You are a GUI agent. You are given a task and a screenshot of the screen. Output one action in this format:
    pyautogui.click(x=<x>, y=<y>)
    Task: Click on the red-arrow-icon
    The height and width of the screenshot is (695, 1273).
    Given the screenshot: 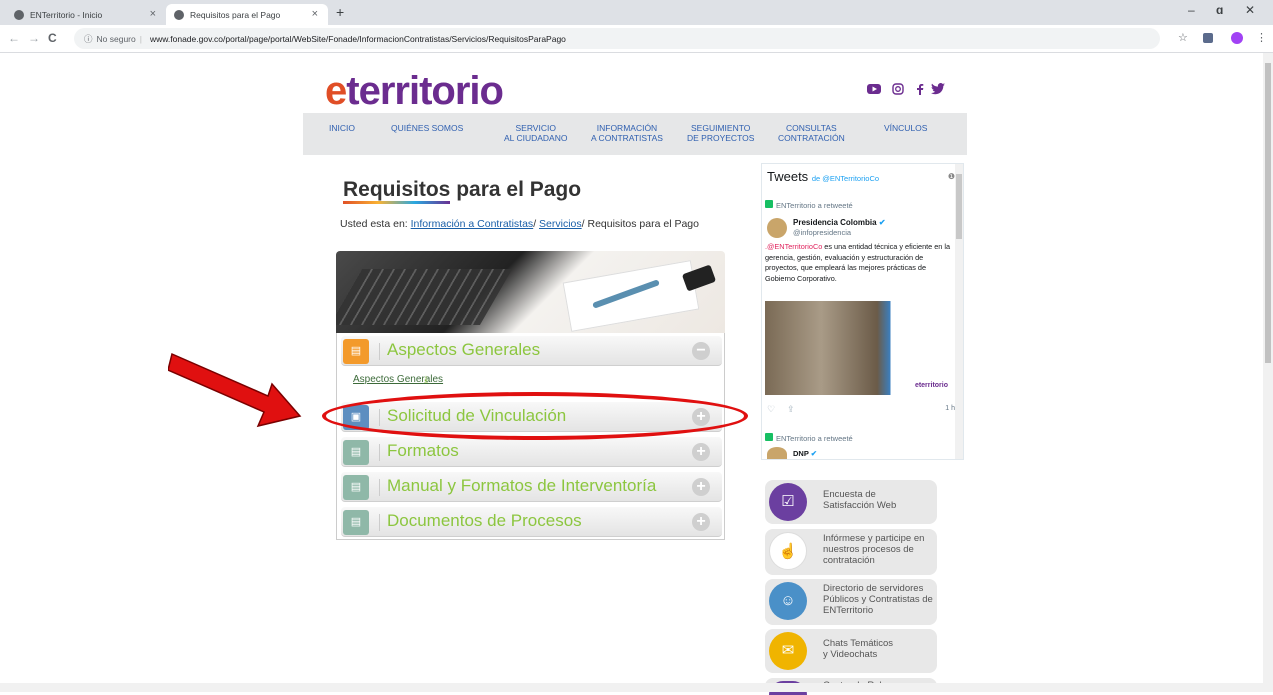 What is the action you would take?
    pyautogui.click(x=235, y=390)
    